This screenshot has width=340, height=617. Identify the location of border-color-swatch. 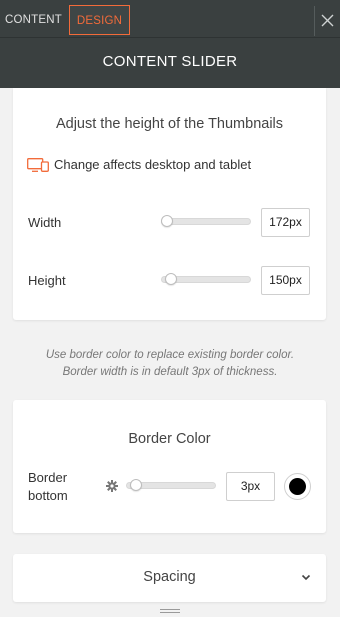
(297, 486).